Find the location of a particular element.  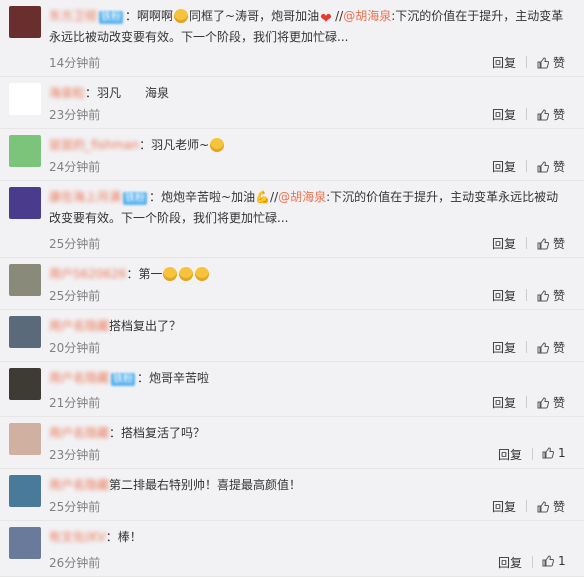

commenter-name: 海泉粒 is located at coordinates (67, 93).